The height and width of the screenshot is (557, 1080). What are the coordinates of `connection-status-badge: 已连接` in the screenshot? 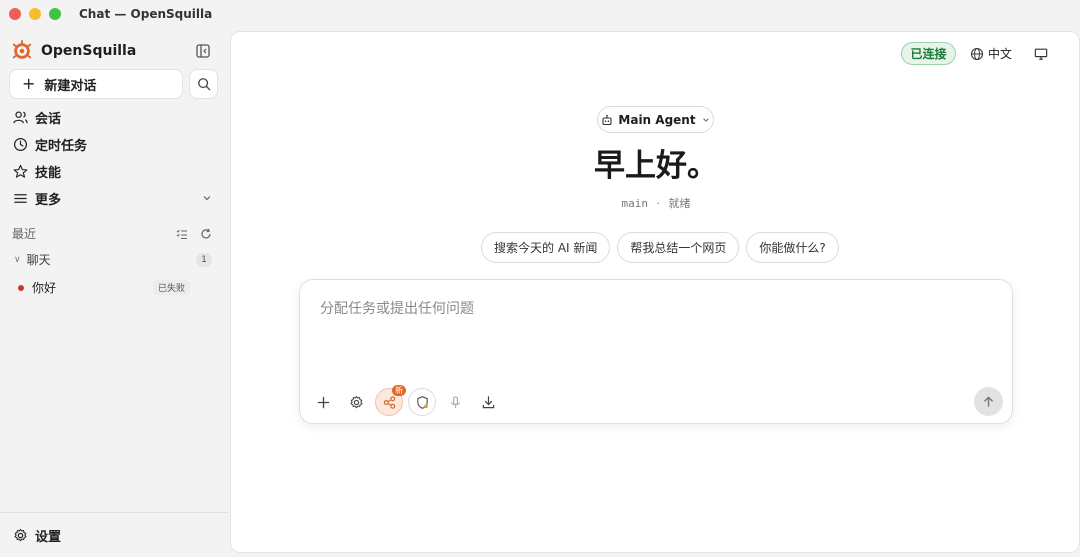 It's located at (928, 53).